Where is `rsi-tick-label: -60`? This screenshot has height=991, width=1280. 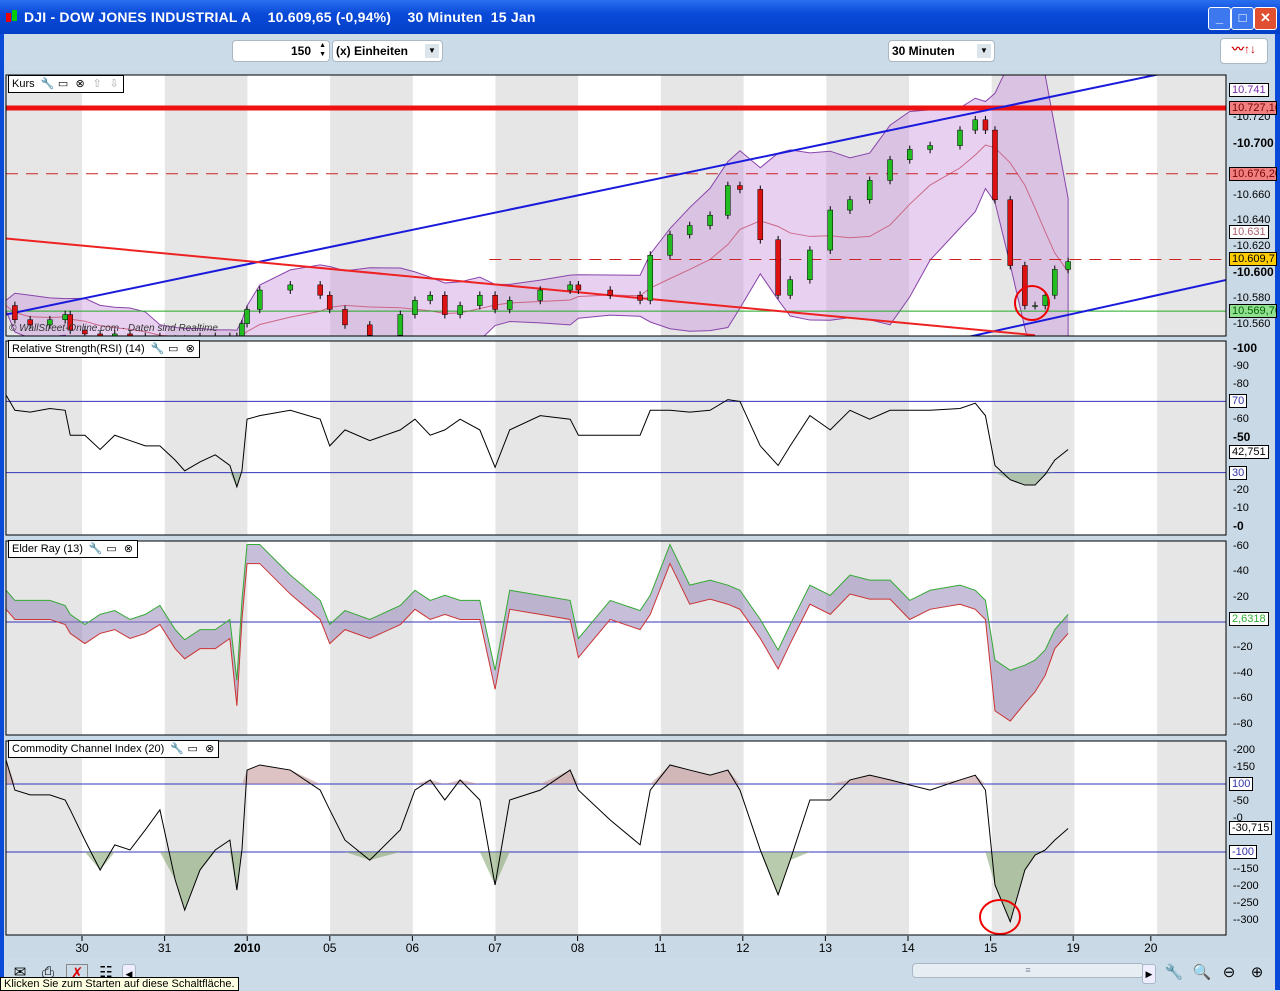
rsi-tick-label: -60 is located at coordinates (1241, 419).